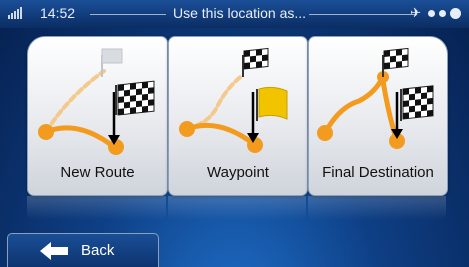 The height and width of the screenshot is (267, 469). What do you see at coordinates (54, 251) in the screenshot?
I see `left-arrow-icon` at bounding box center [54, 251].